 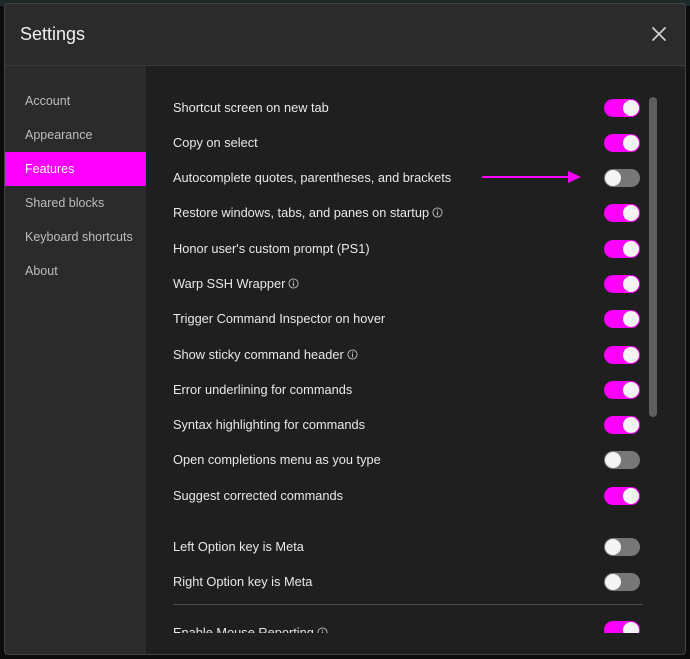 I want to click on toggle-restore-windows-tabs-and-panes-on-startup, so click(x=622, y=213).